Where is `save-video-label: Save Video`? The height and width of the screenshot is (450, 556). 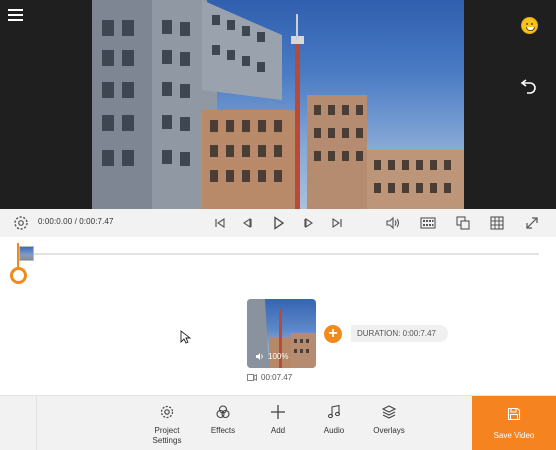 save-video-label: Save Video is located at coordinates (514, 435).